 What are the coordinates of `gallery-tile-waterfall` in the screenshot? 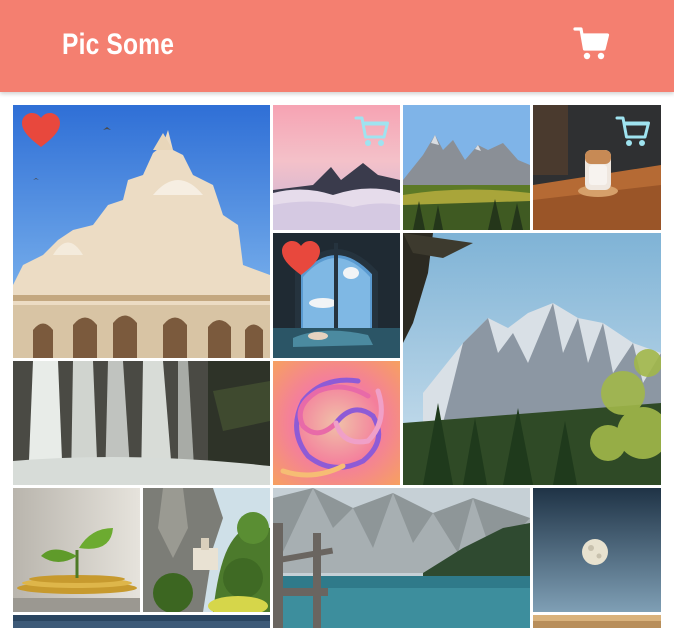 It's located at (141, 423).